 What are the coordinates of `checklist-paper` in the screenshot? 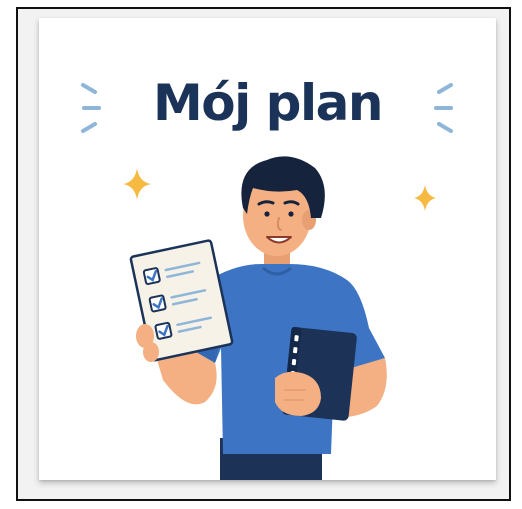 It's located at (181, 300).